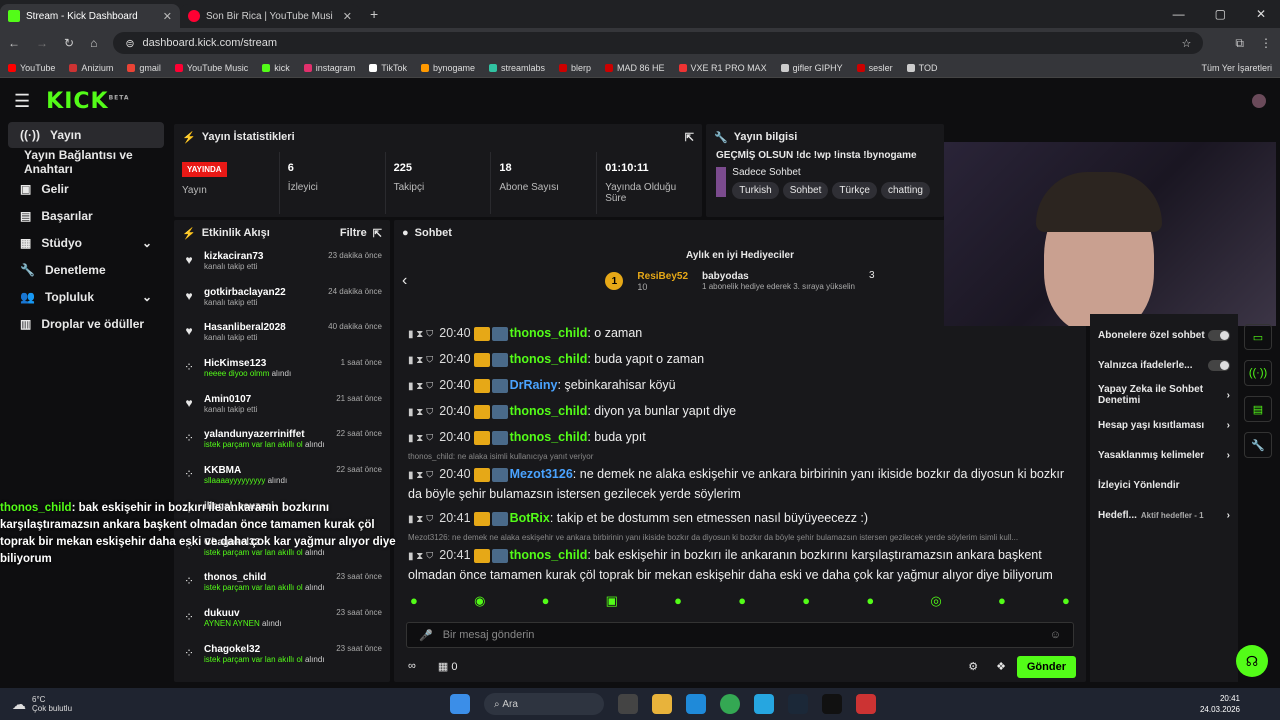 Image resolution: width=1280 pixels, height=720 pixels. I want to click on kick-logo: KICKBETA, so click(87, 101).